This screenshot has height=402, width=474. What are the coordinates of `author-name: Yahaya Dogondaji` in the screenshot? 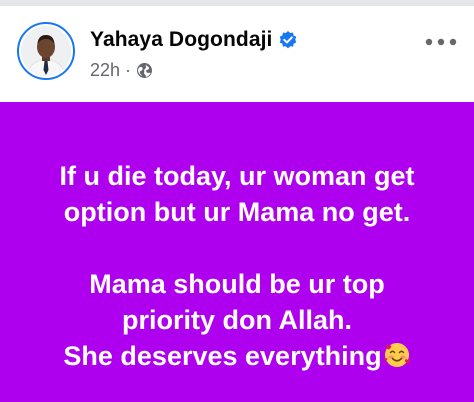 It's located at (181, 40).